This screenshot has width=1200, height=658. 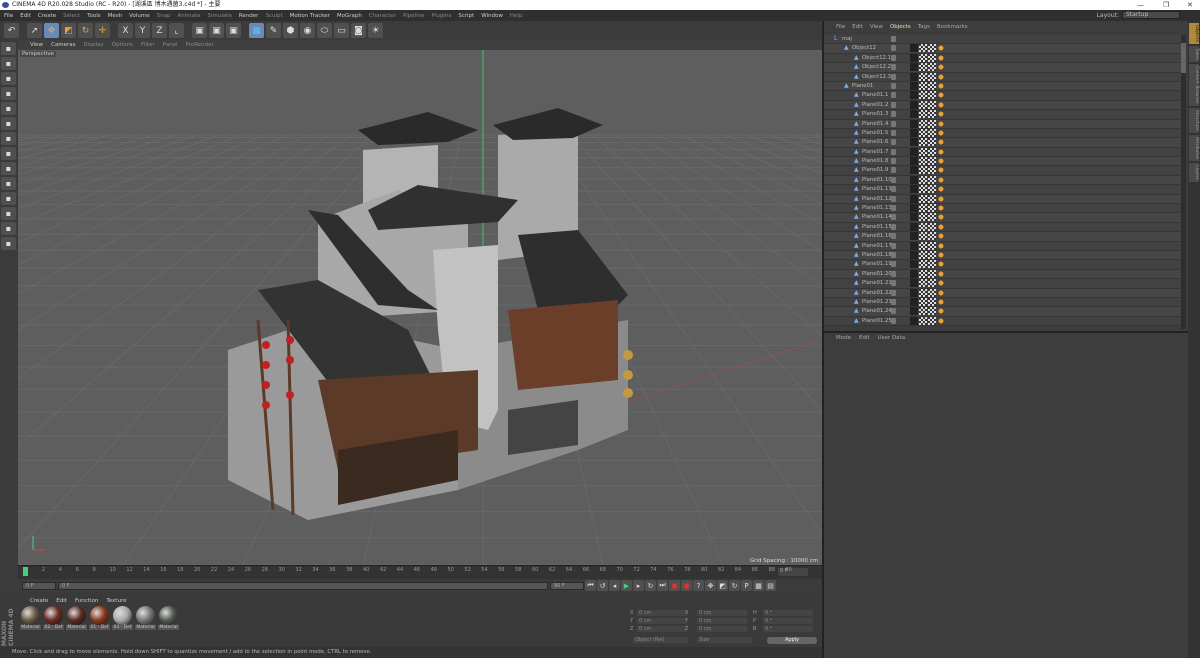 I want to click on object-row: ▲ Object12, so click(x=1003, y=49).